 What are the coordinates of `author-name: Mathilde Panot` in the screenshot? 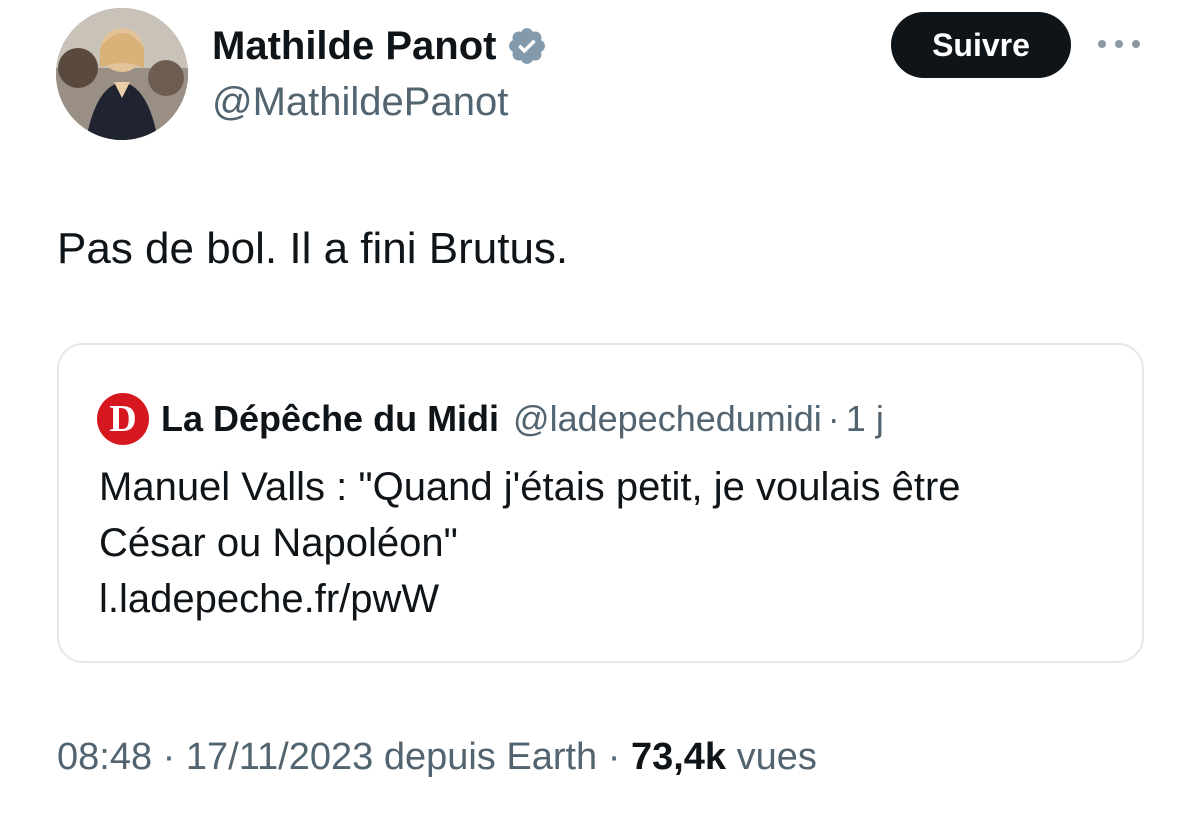 It's located at (380, 46).